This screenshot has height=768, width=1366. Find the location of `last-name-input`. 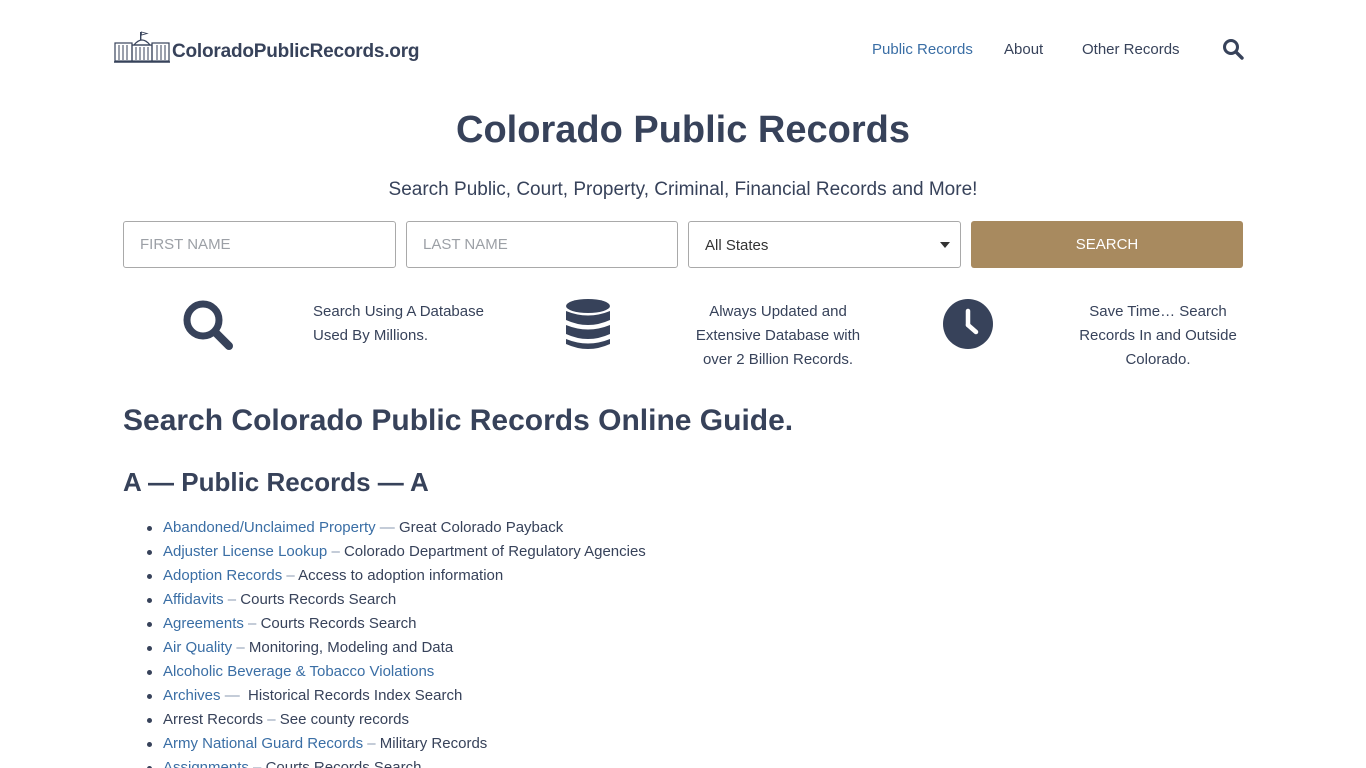

last-name-input is located at coordinates (542, 244).